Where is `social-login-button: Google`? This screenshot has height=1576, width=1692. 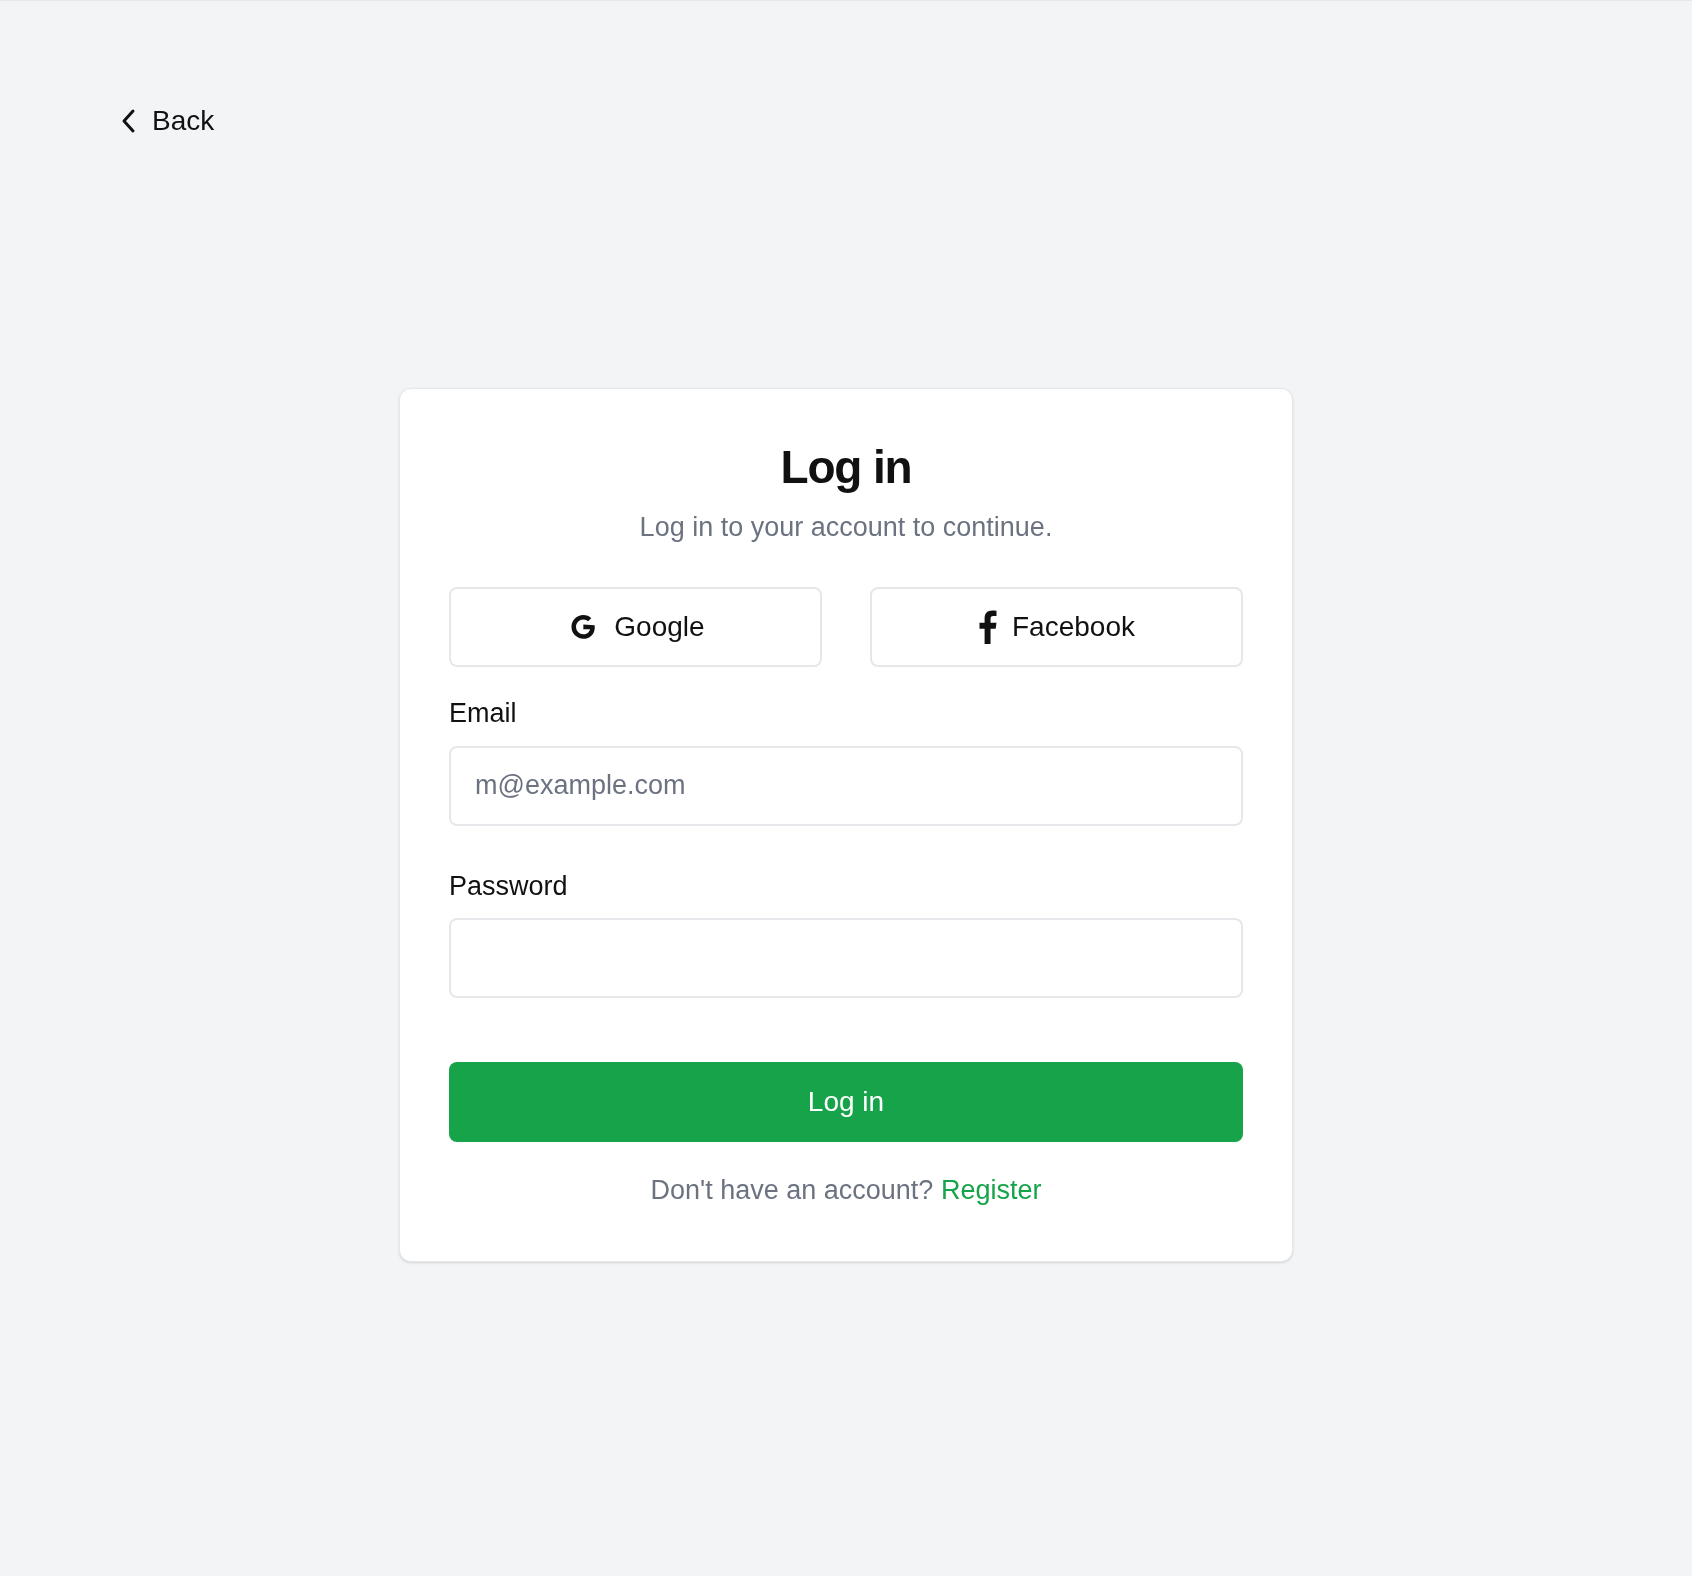
social-login-button: Google is located at coordinates (635, 627).